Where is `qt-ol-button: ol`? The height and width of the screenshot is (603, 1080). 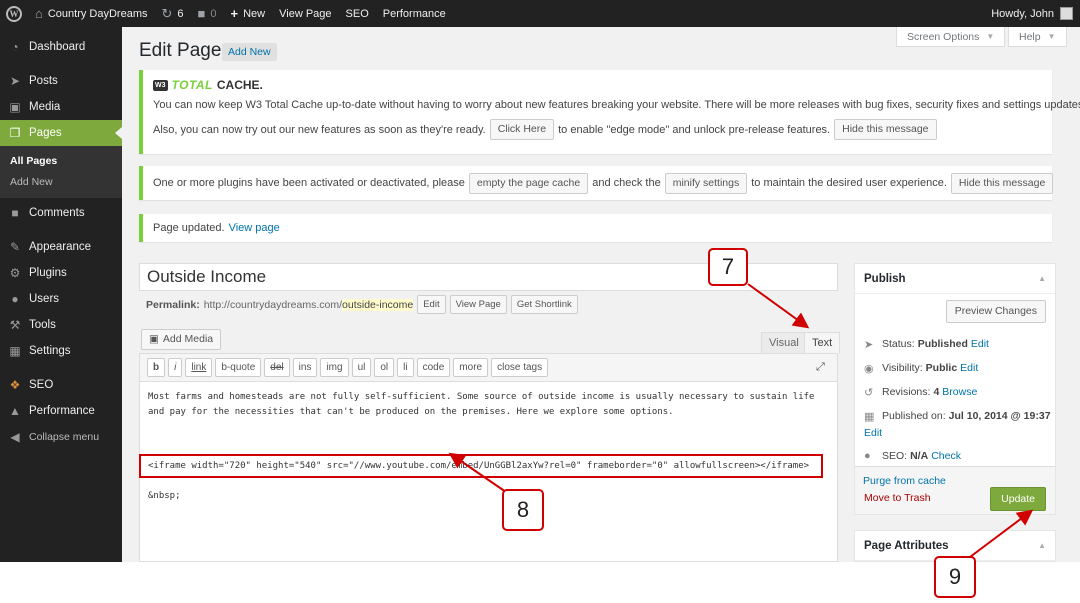
qt-ol-button: ol is located at coordinates (384, 367).